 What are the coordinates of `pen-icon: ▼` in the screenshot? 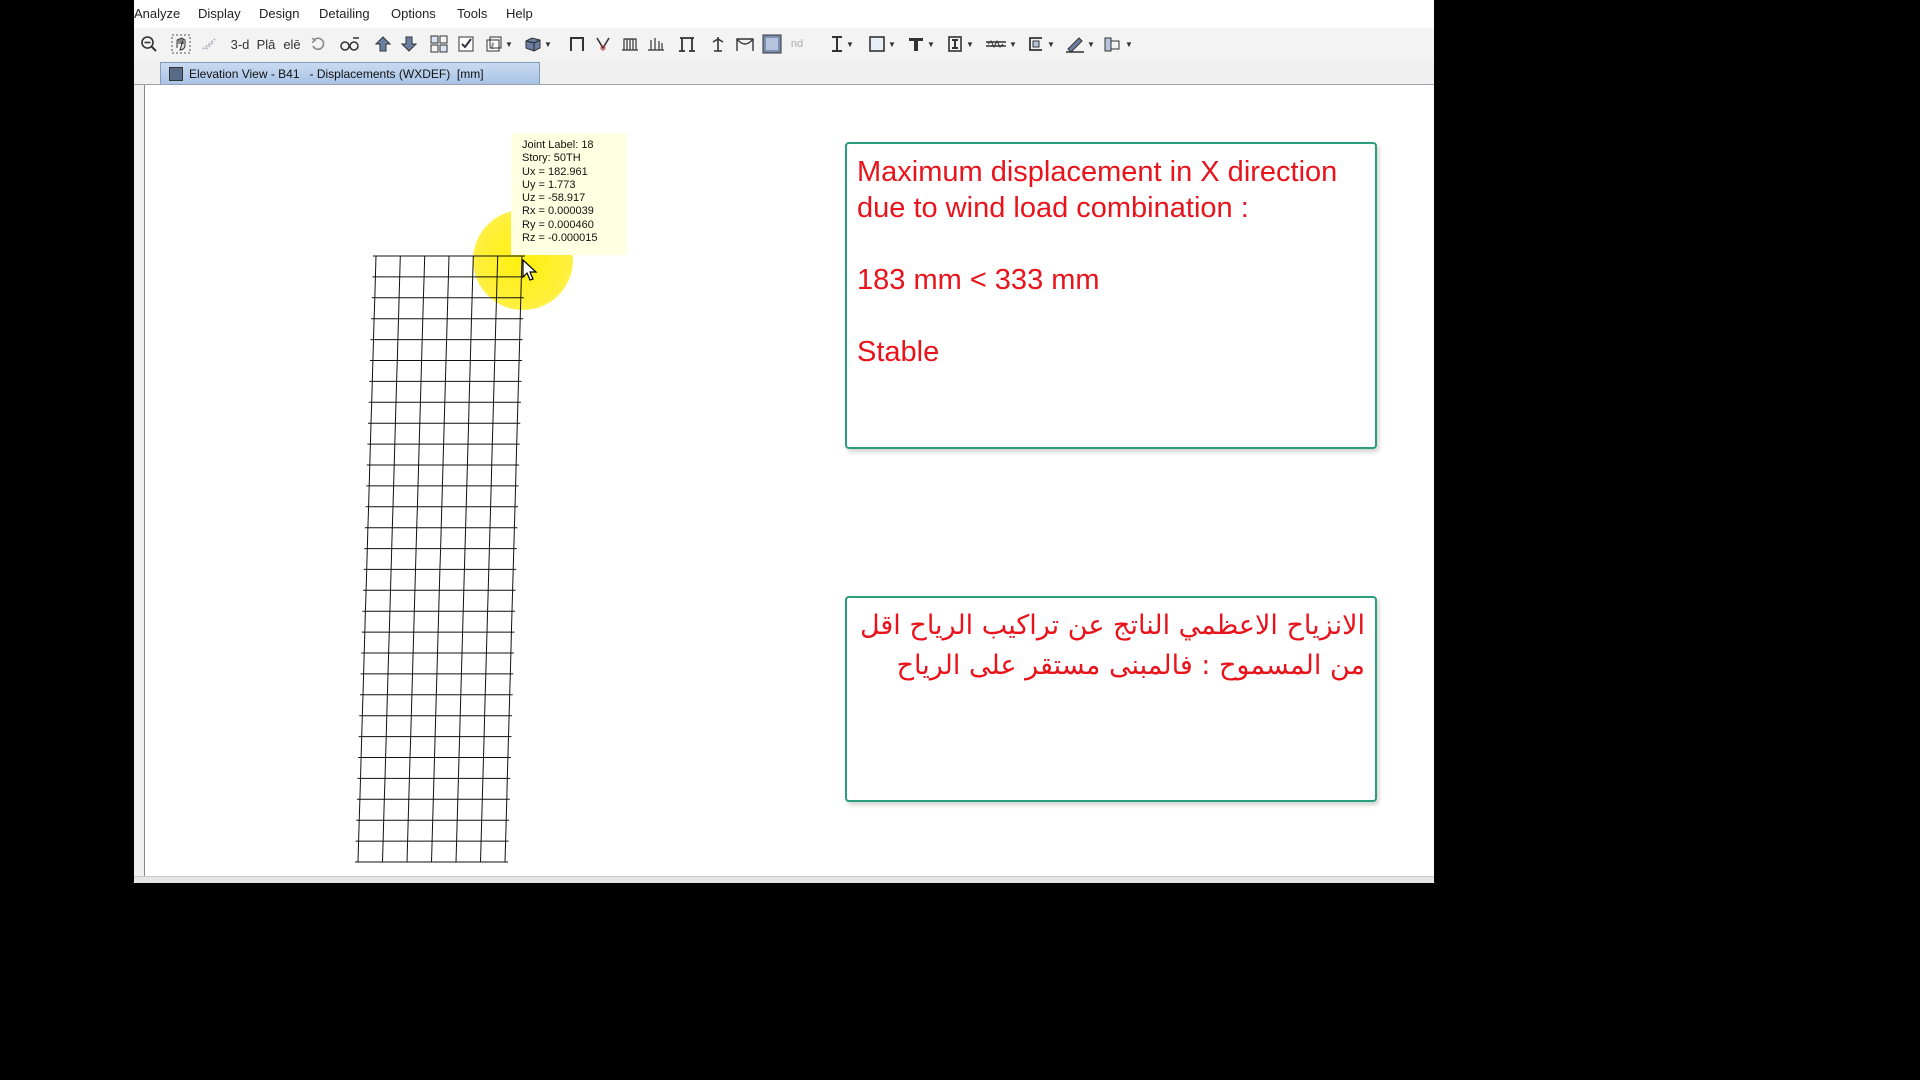 It's located at (1080, 44).